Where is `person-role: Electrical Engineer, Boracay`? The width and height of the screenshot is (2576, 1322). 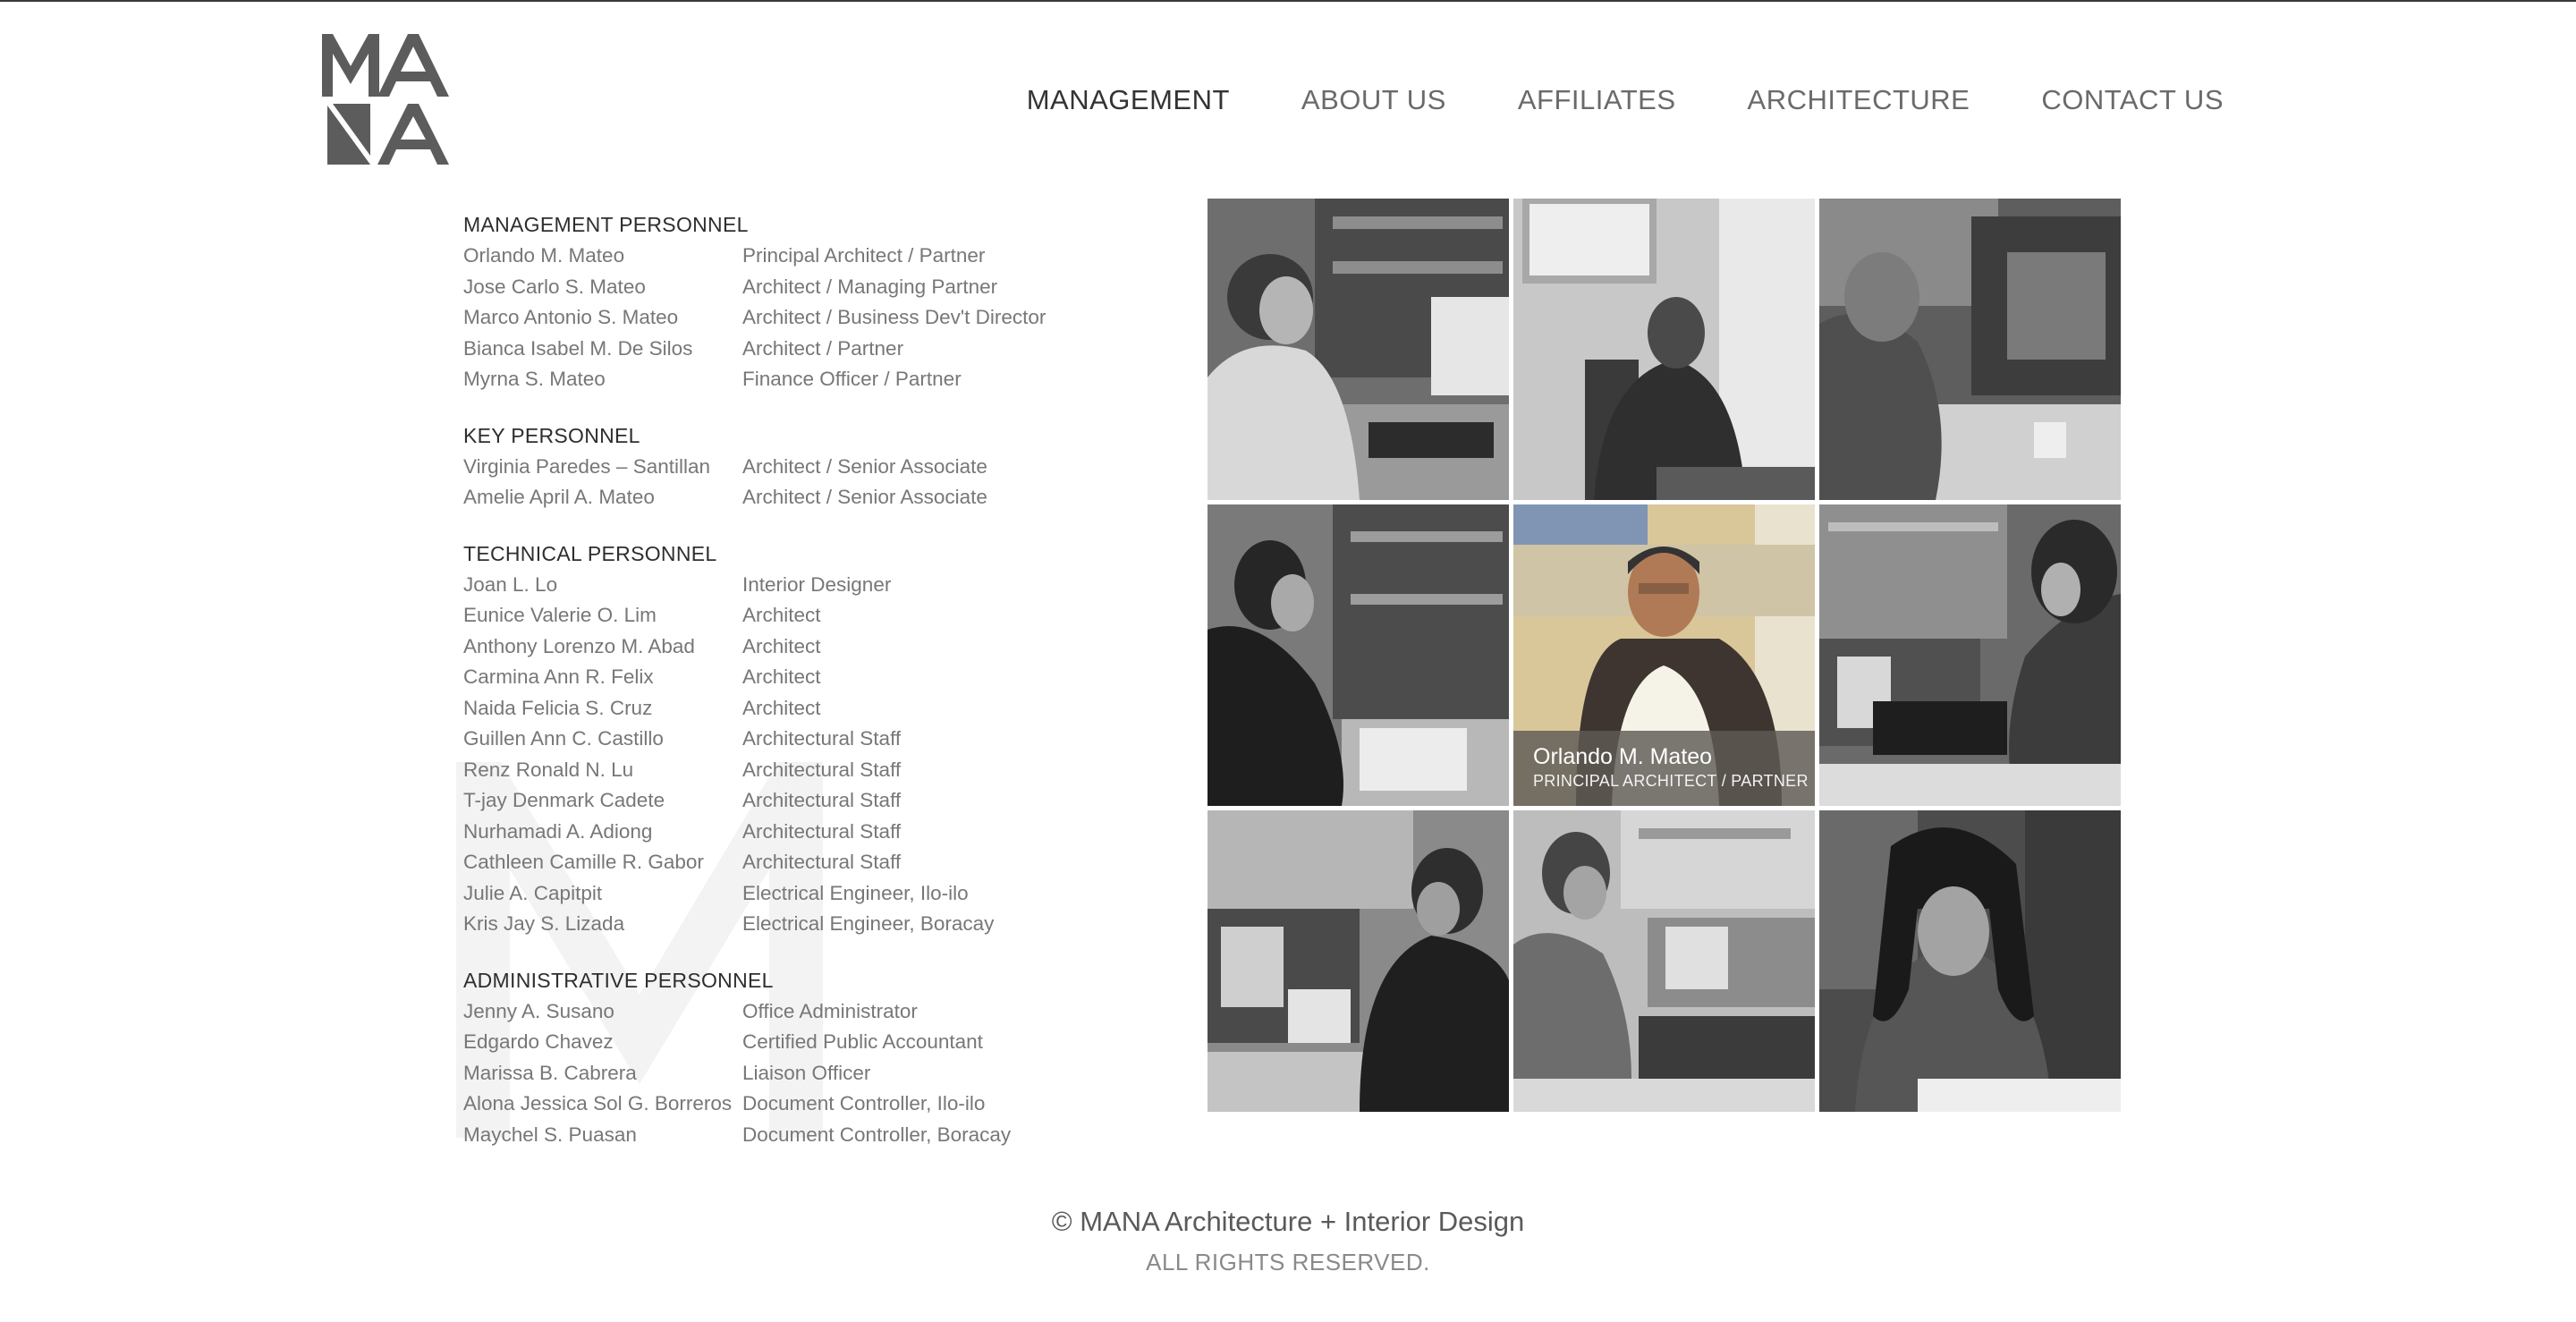 person-role: Electrical Engineer, Boracay is located at coordinates (868, 923).